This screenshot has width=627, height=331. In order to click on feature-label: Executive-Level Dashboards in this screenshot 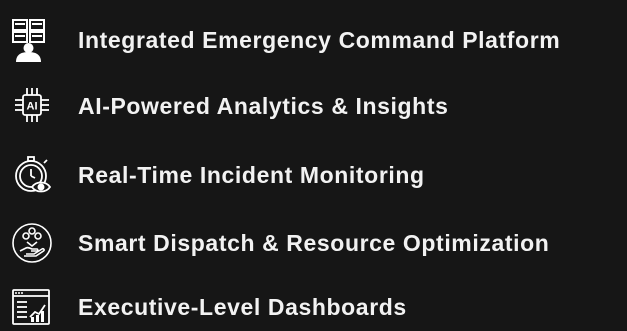, I will do `click(242, 306)`.